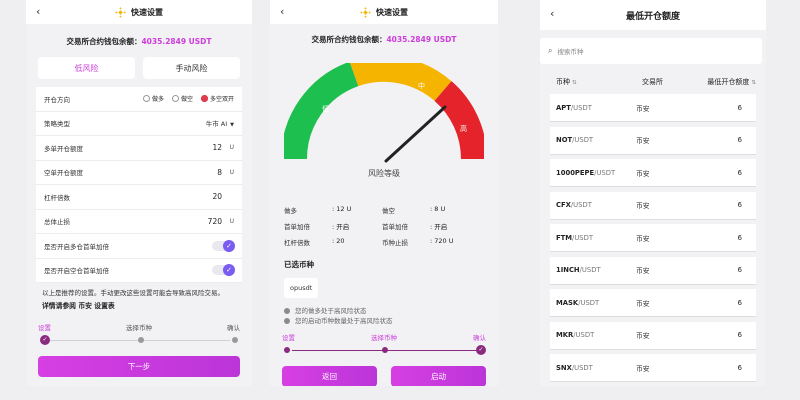 This screenshot has height=400, width=800. I want to click on settings-table-link: 详情请参阅 币安 设置表, so click(139, 305).